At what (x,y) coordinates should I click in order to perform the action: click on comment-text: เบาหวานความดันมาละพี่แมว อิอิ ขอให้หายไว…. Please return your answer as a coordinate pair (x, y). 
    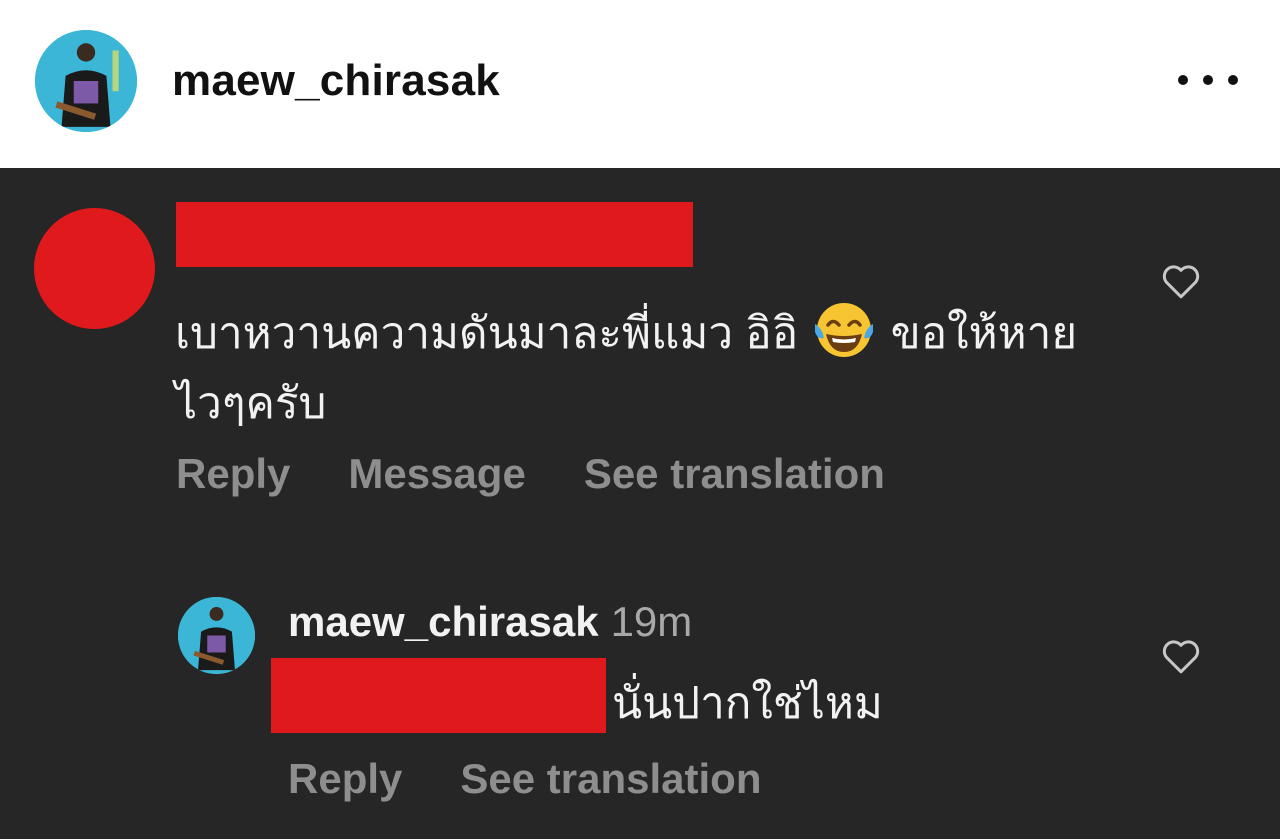
    Looking at the image, I should click on (655, 368).